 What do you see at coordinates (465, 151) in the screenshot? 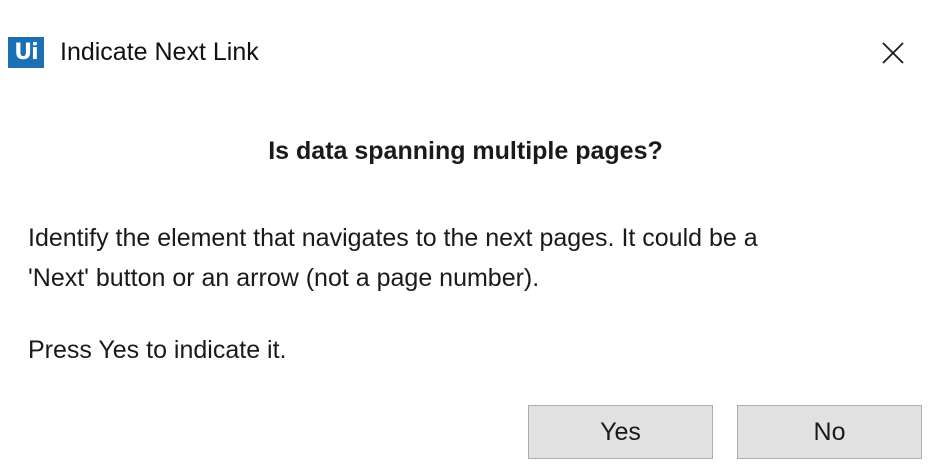
I see `dialog-heading: Is data spanning multiple pages?` at bounding box center [465, 151].